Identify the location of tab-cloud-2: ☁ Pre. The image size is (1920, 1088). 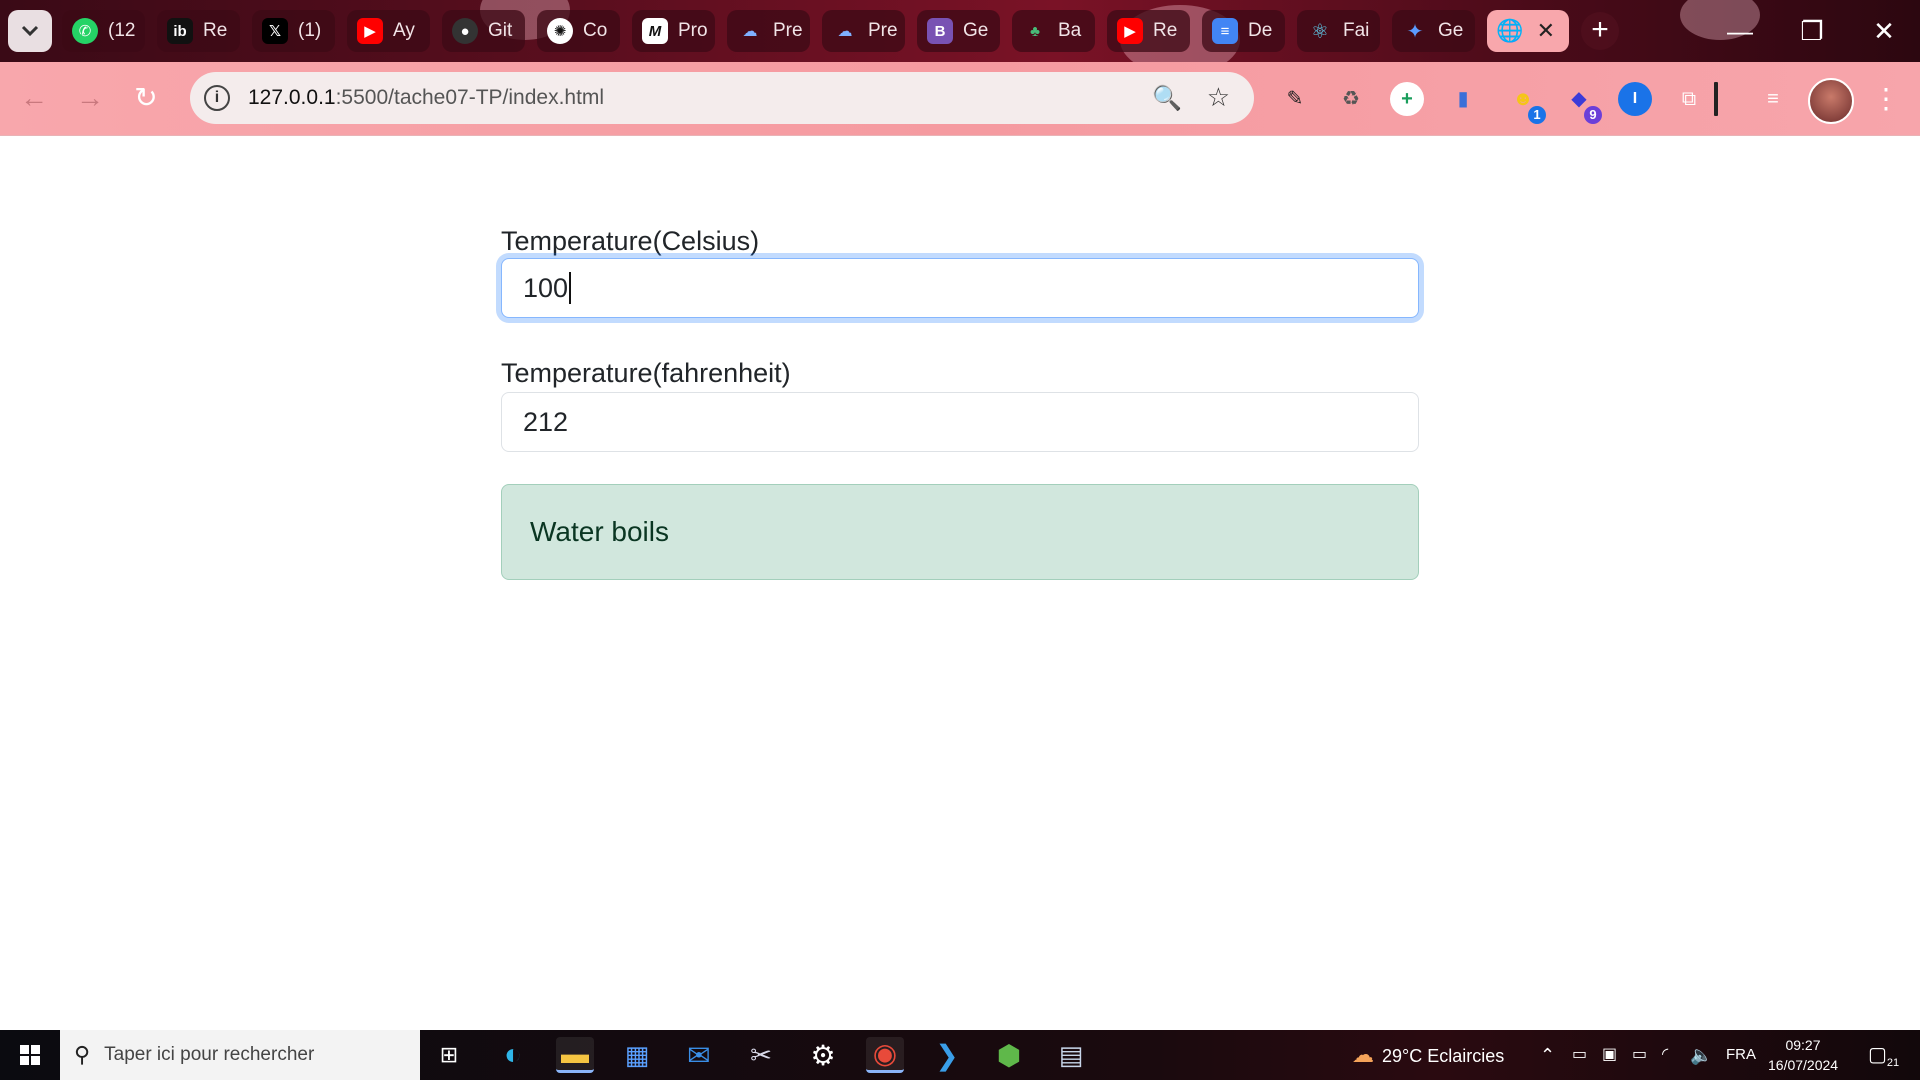
(863, 31).